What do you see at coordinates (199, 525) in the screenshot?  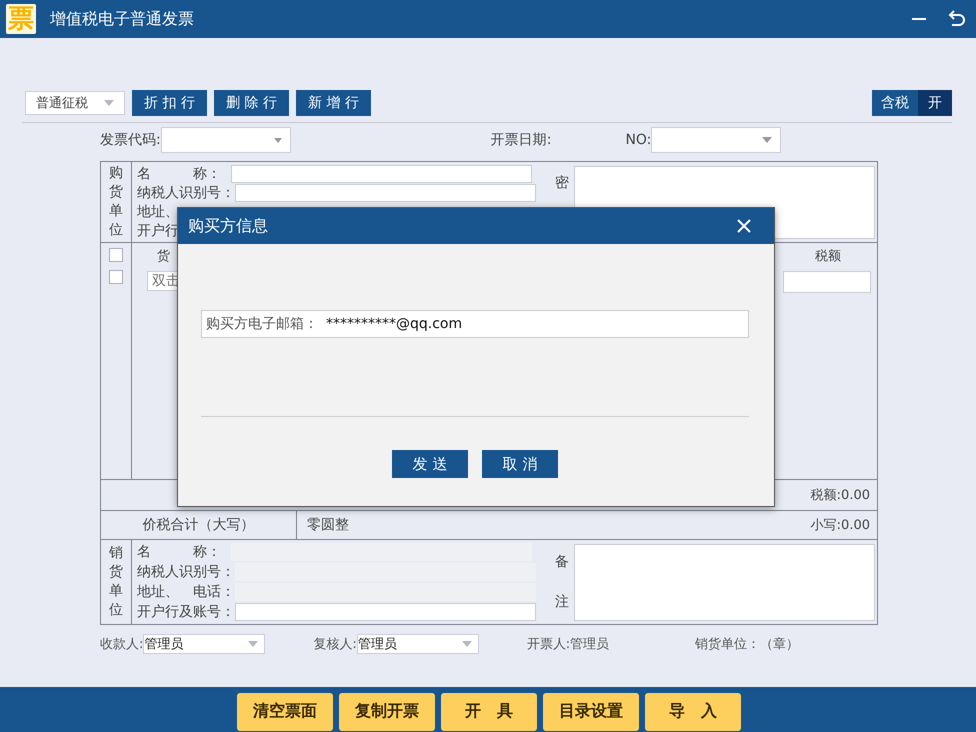 I see `total-label: 价税合计（大写）` at bounding box center [199, 525].